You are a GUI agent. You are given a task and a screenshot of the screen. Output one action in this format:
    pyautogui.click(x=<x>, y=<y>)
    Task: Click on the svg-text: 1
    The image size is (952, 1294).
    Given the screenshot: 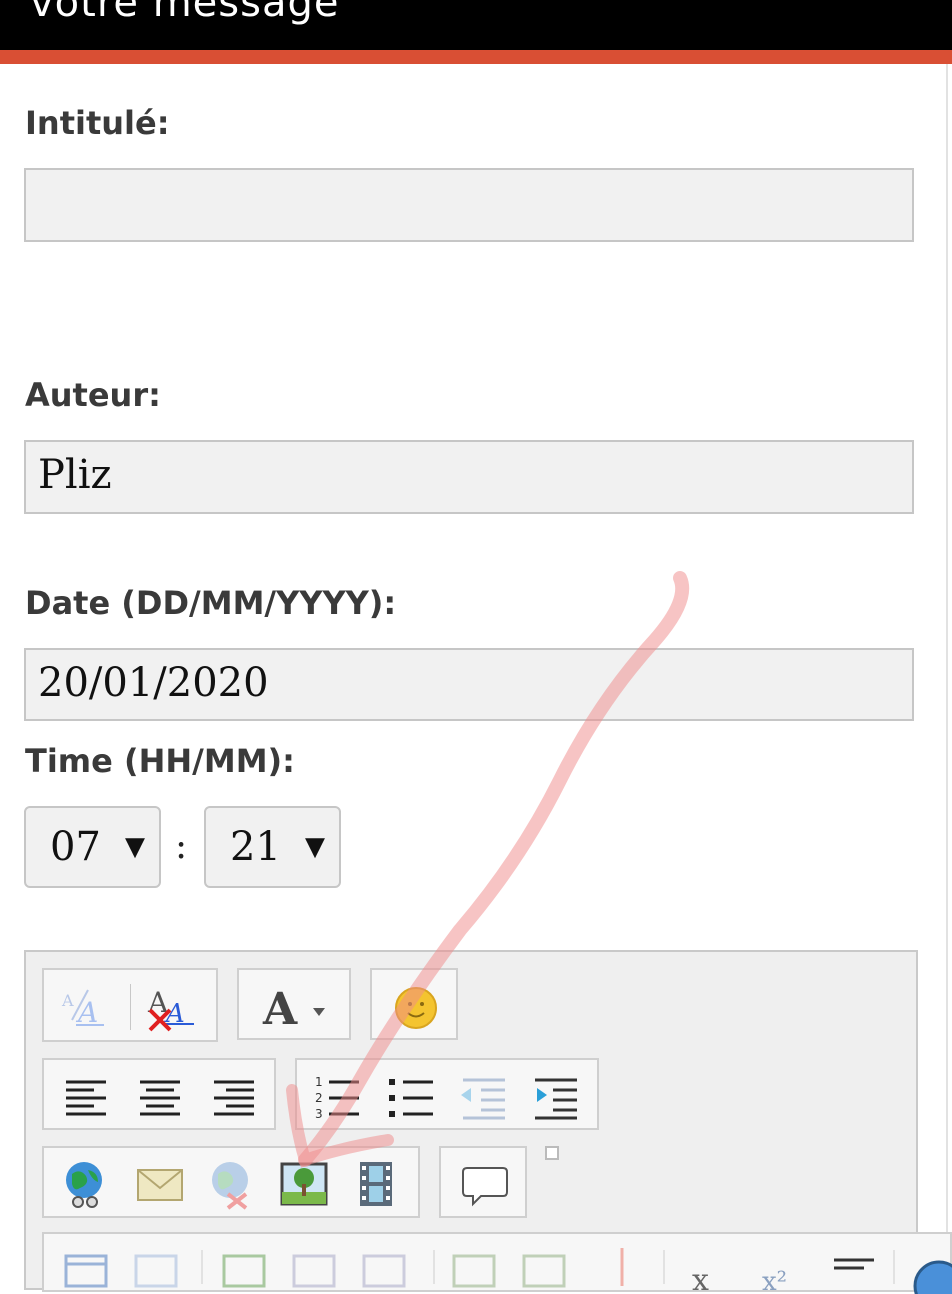 What is the action you would take?
    pyautogui.click(x=319, y=1082)
    